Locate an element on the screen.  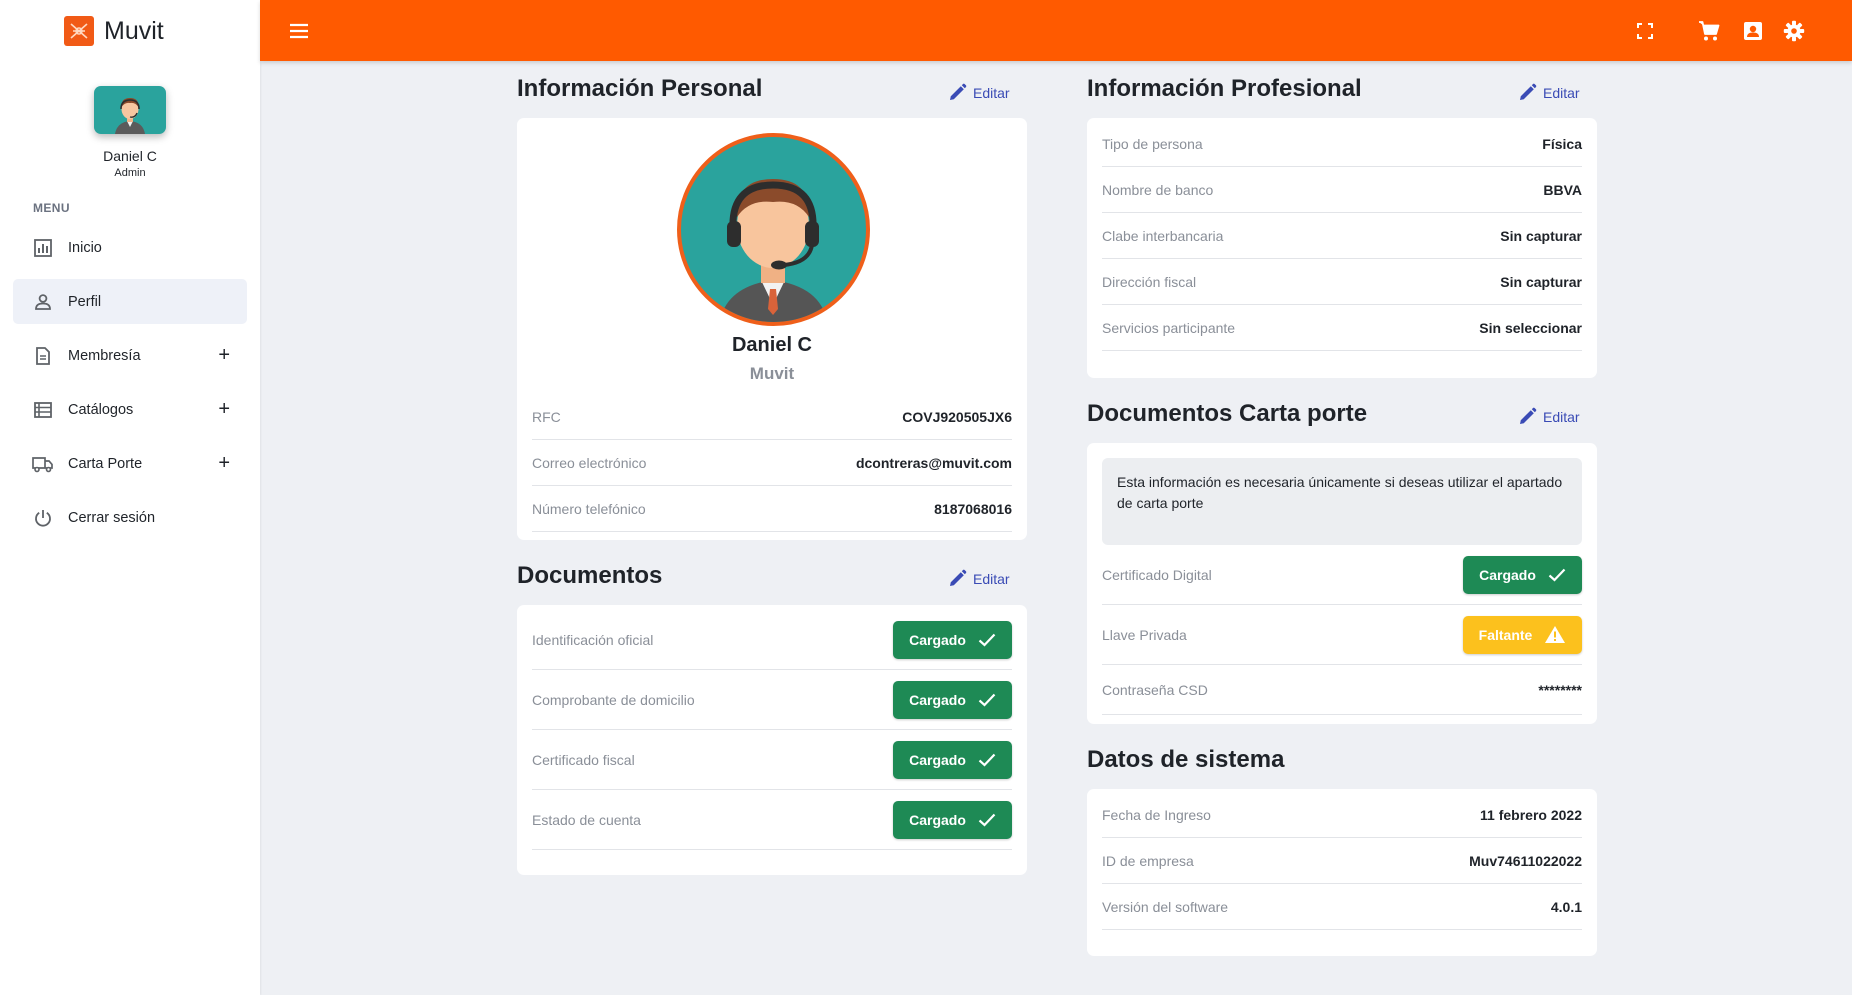
brand: Muvit is located at coordinates (130, 31).